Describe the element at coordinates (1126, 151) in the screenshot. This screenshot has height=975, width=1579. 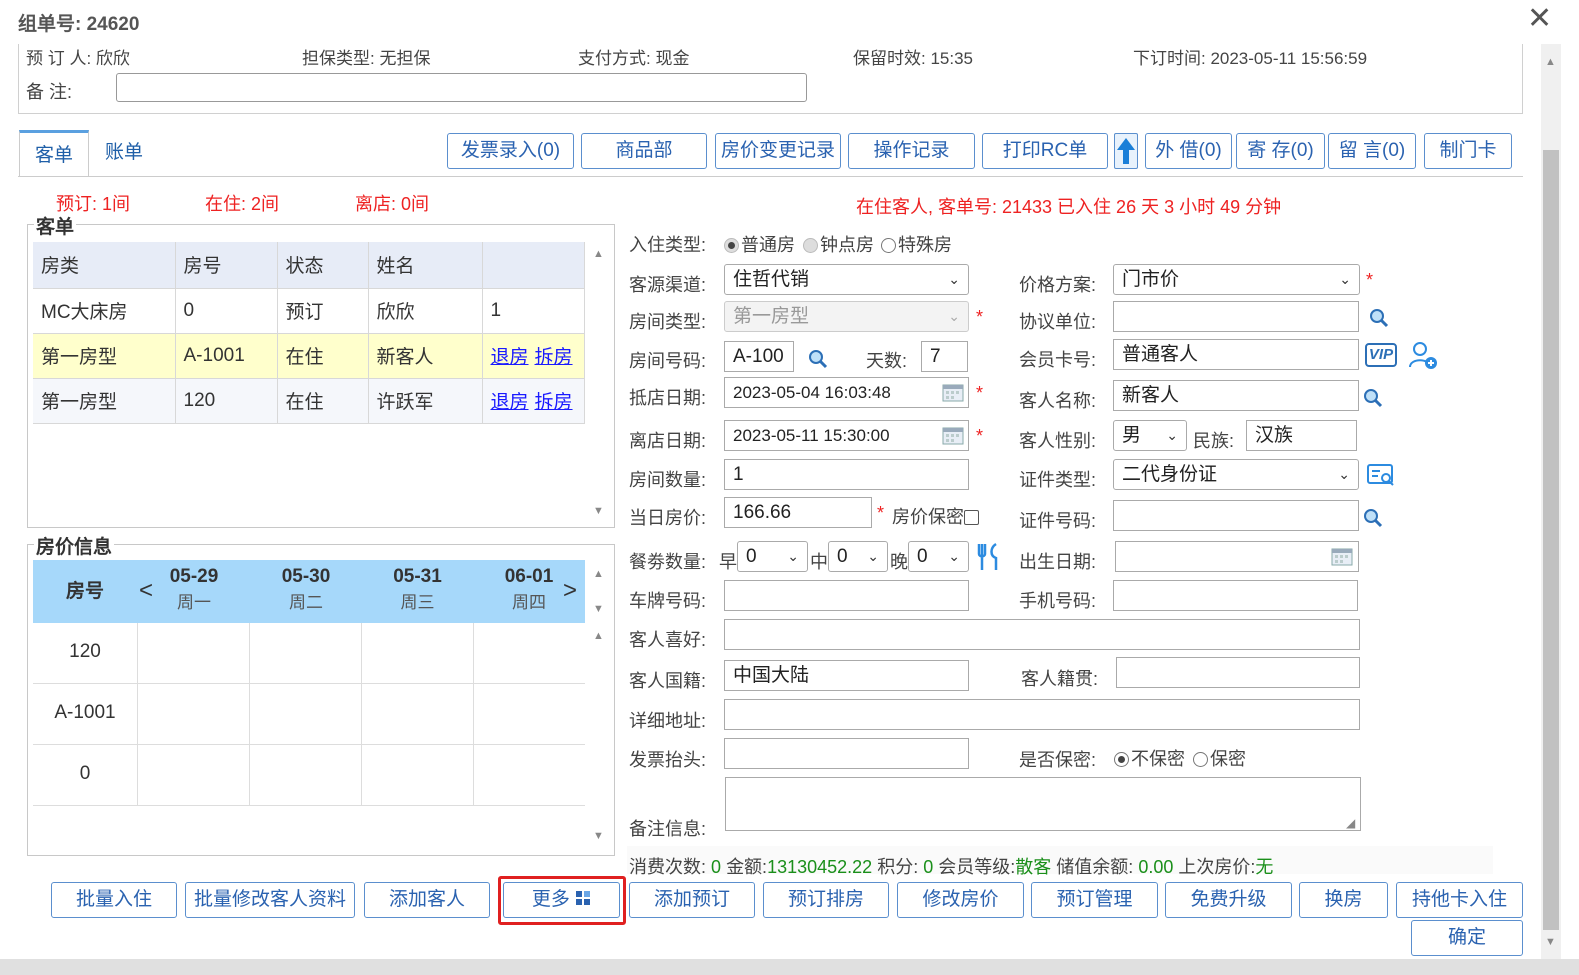
I see `upload-icon` at that location.